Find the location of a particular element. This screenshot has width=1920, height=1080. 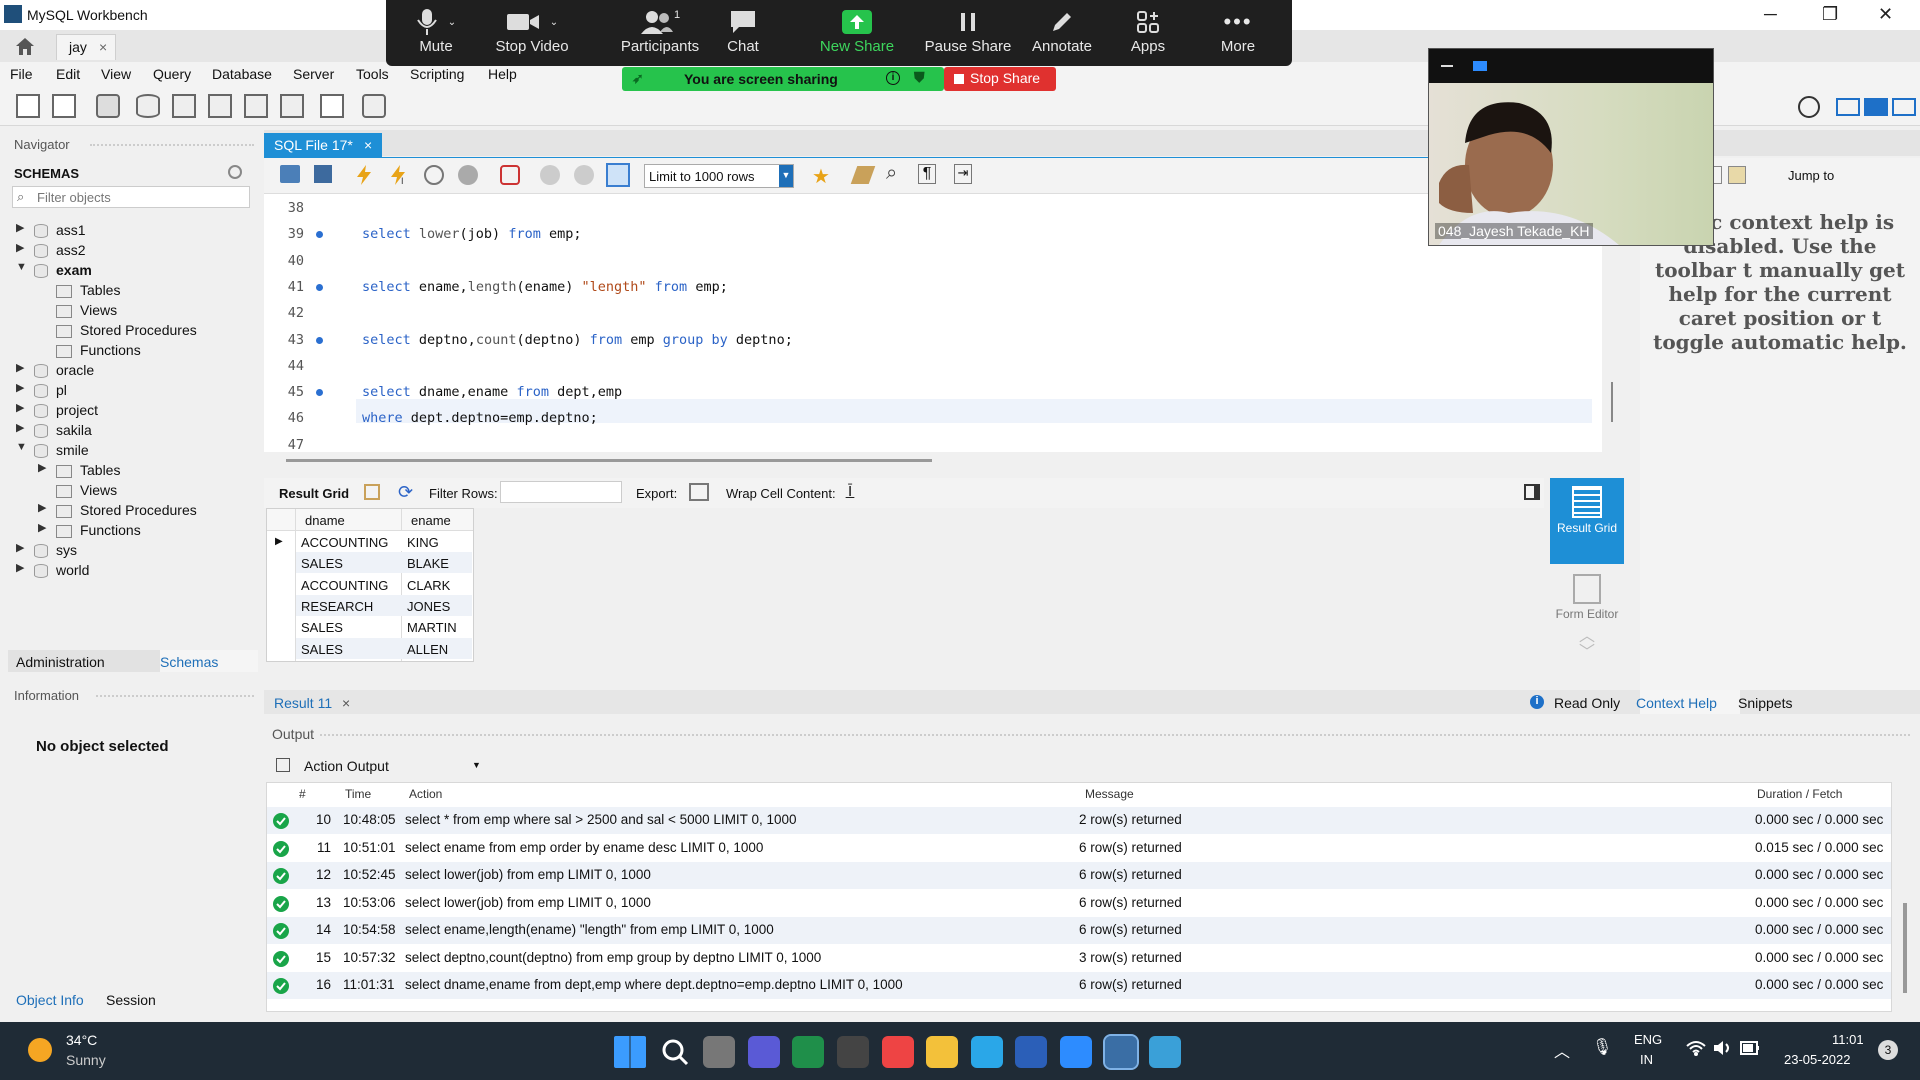

explain-icon is located at coordinates (434, 175).